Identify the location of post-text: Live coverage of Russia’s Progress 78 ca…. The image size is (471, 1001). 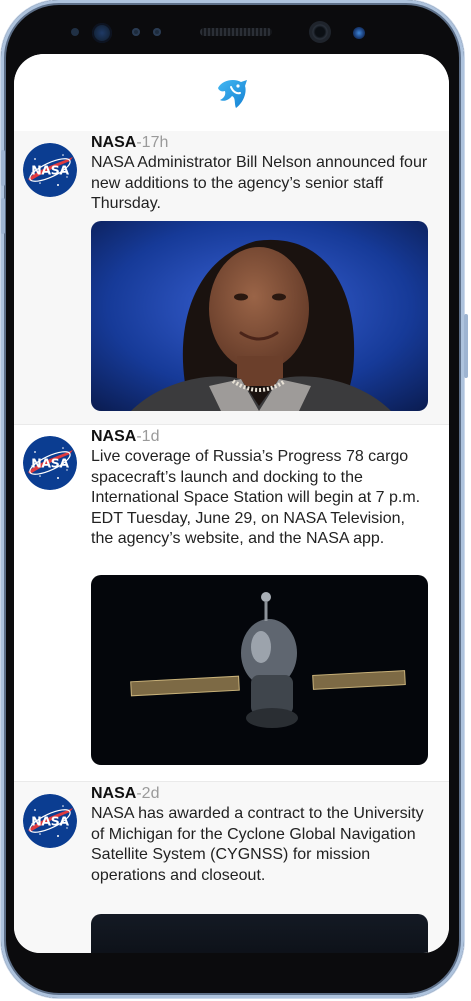
(256, 497).